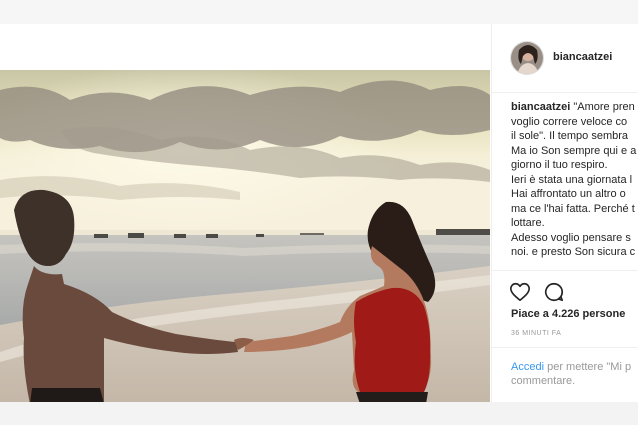 The width and height of the screenshot is (638, 425). Describe the element at coordinates (520, 292) in the screenshot. I see `heart-icon` at that location.